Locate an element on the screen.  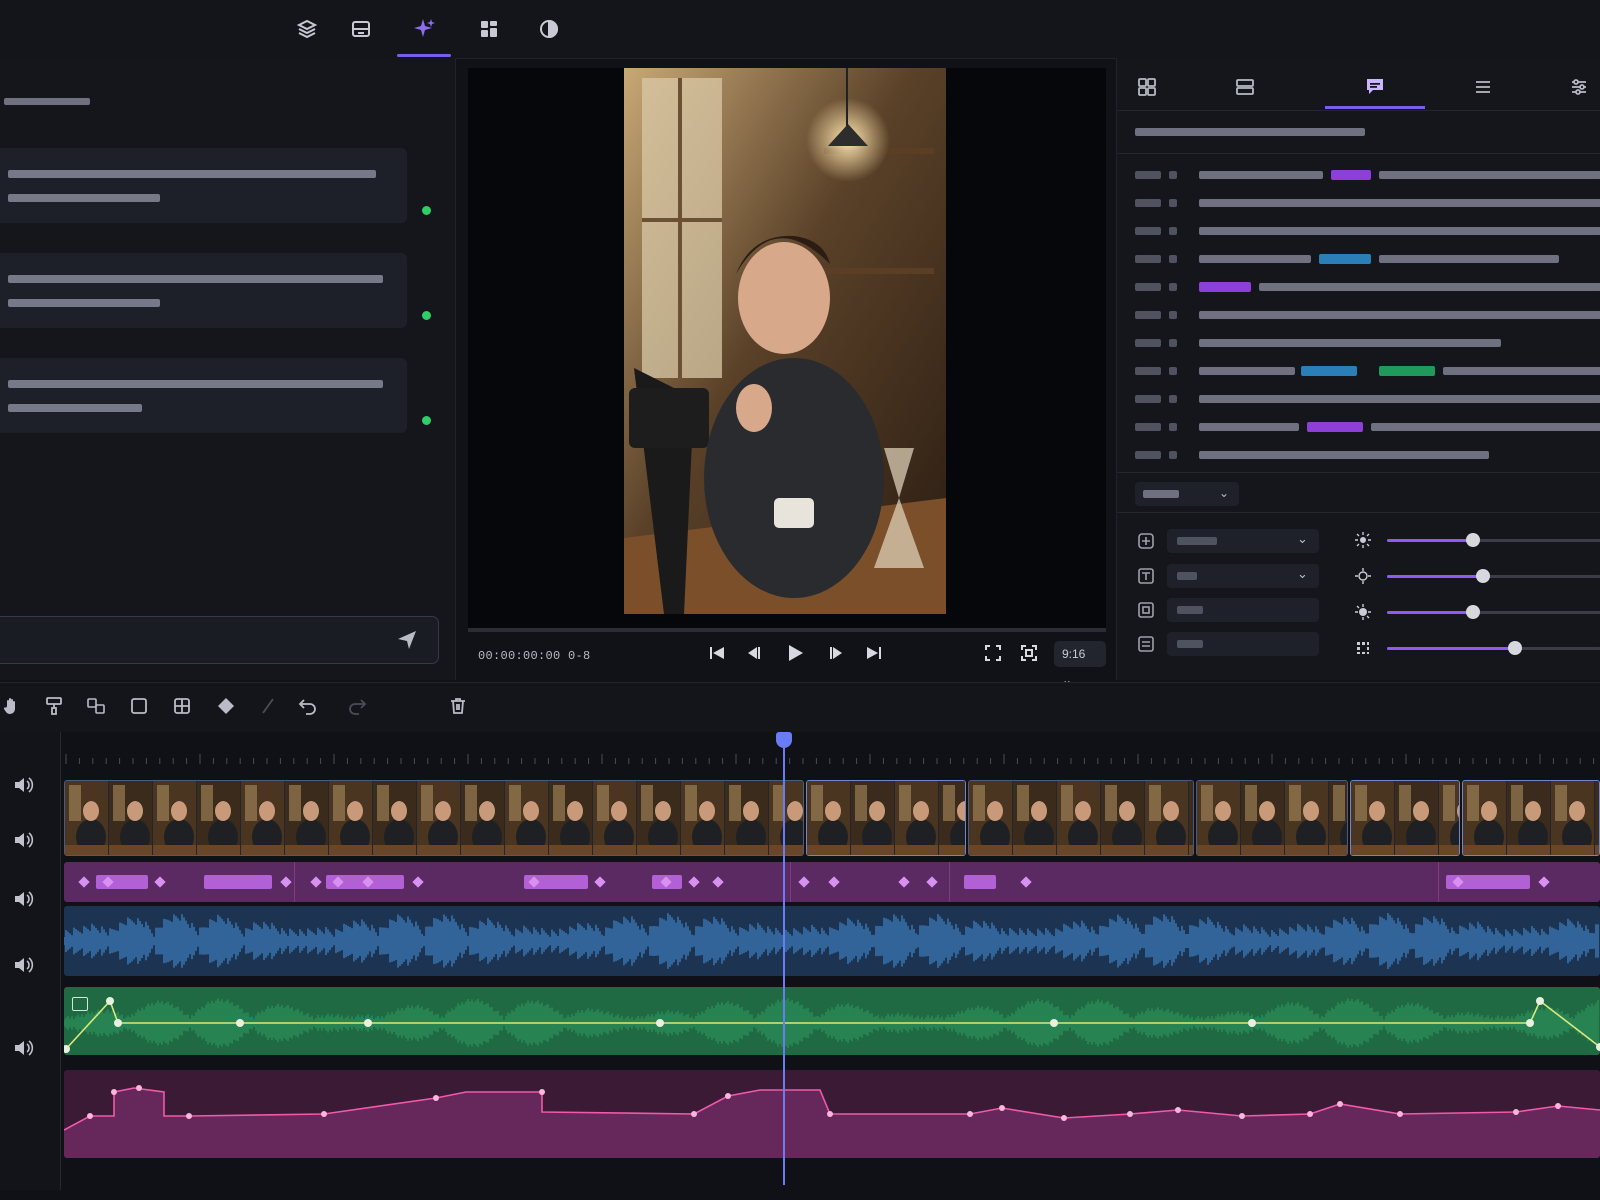
media-library-icon is located at coordinates (361, 29).